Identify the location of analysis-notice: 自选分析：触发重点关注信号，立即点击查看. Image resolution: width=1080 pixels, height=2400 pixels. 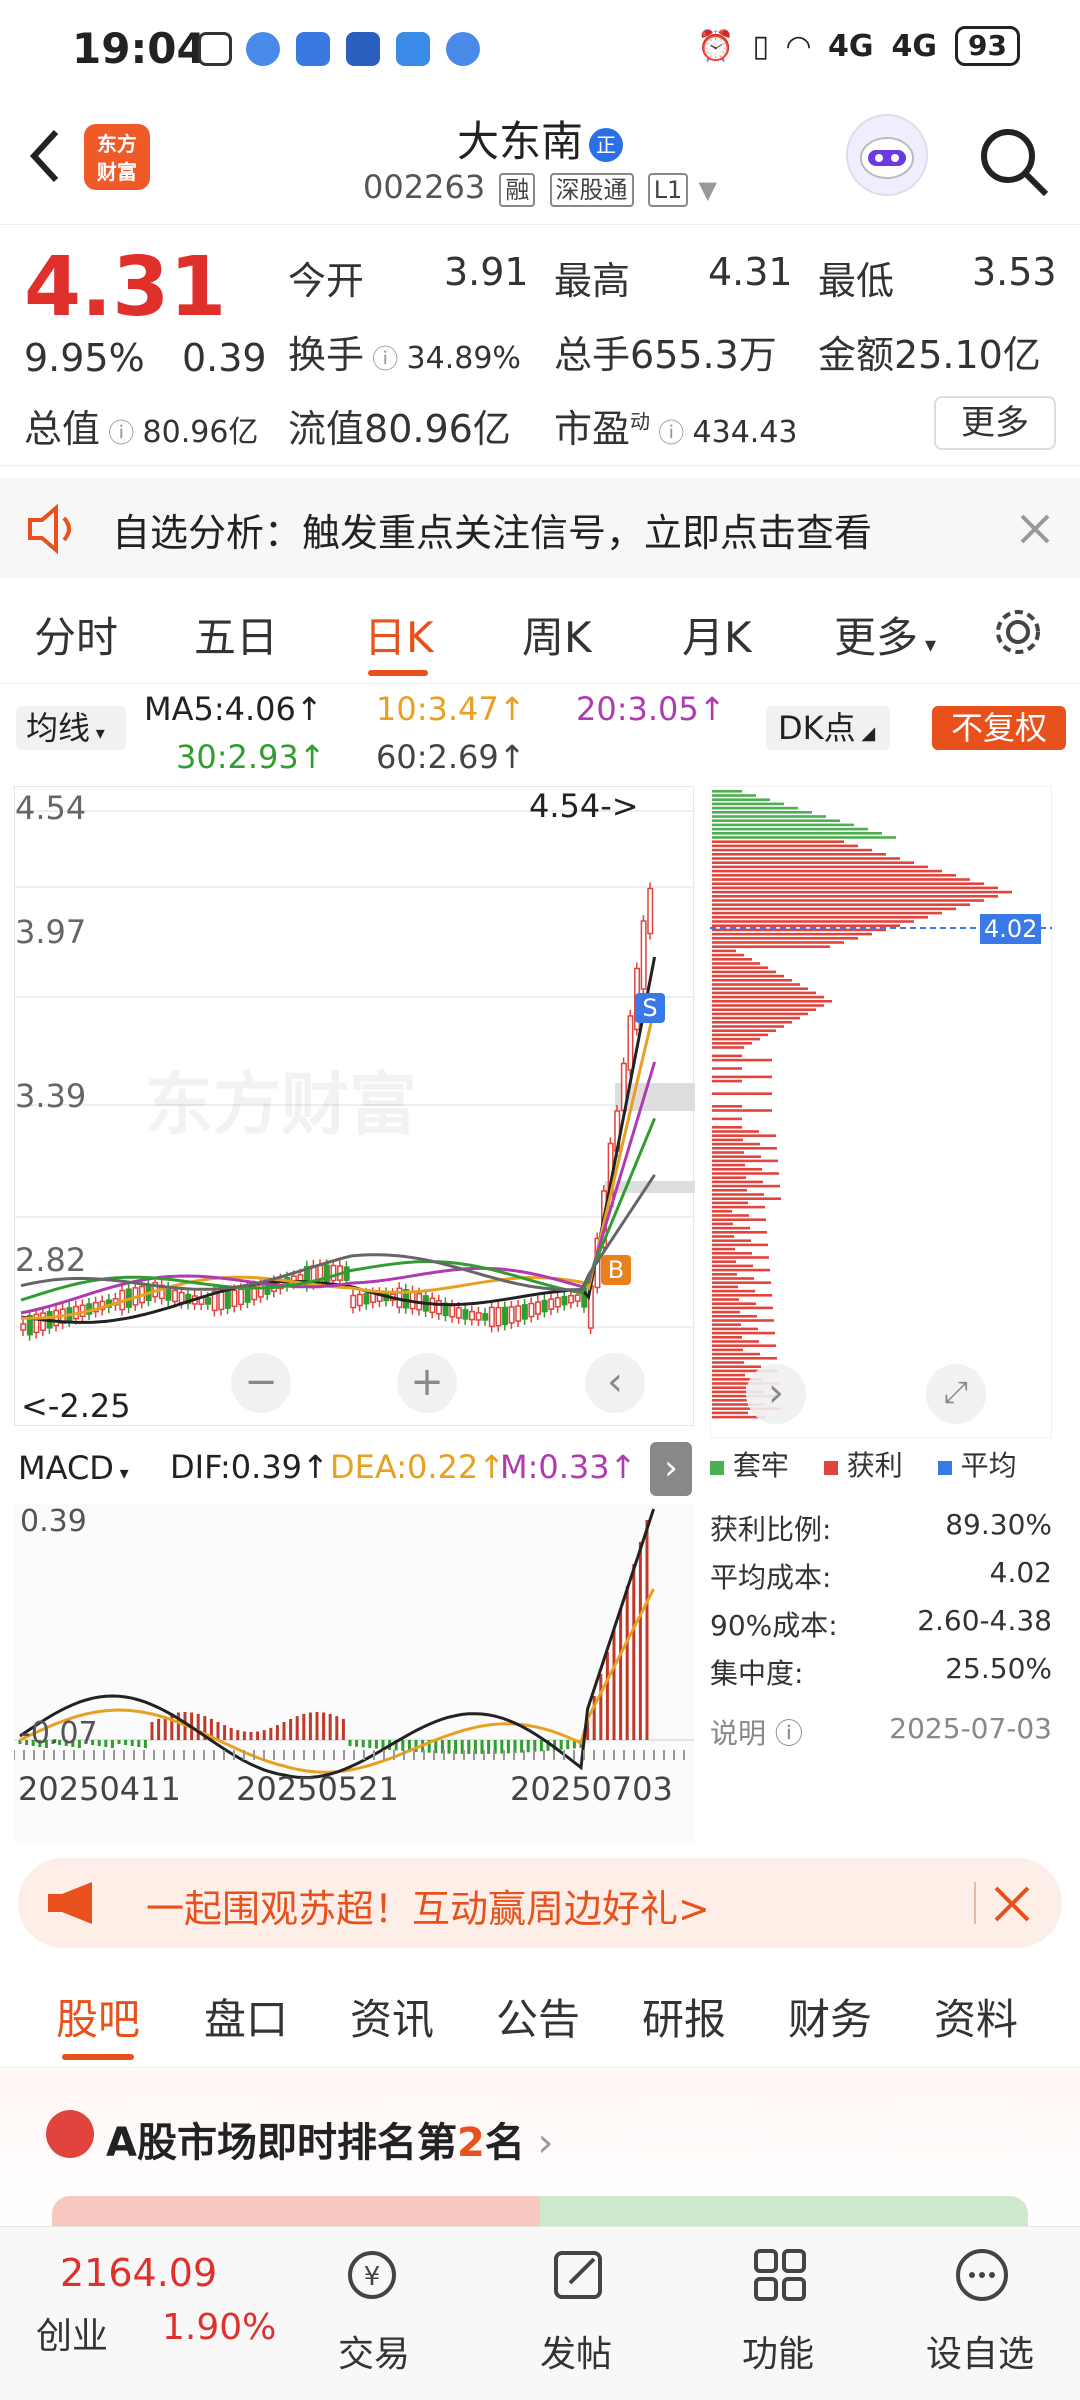
(540, 528).